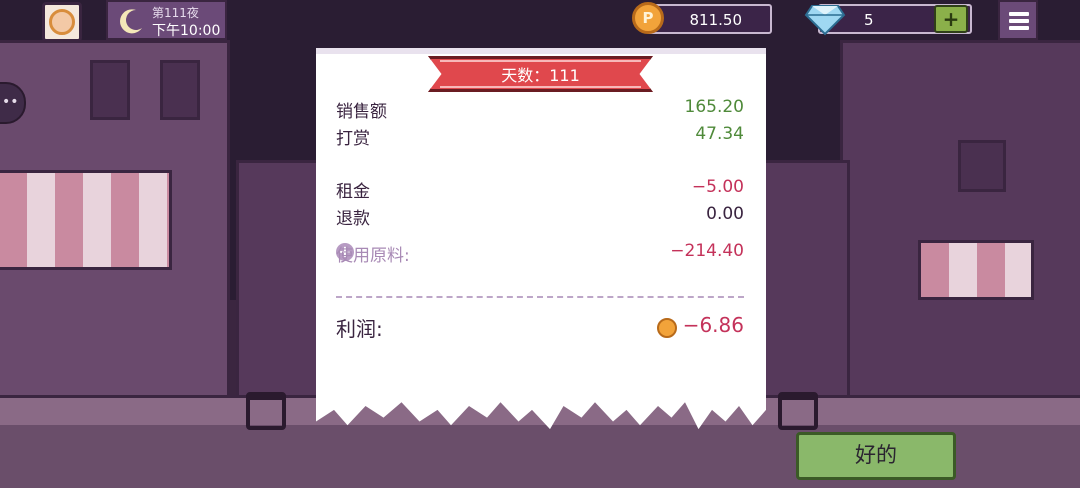 This screenshot has height=488, width=1080. Describe the element at coordinates (951, 19) in the screenshot. I see `buy-gems-button: +` at that location.